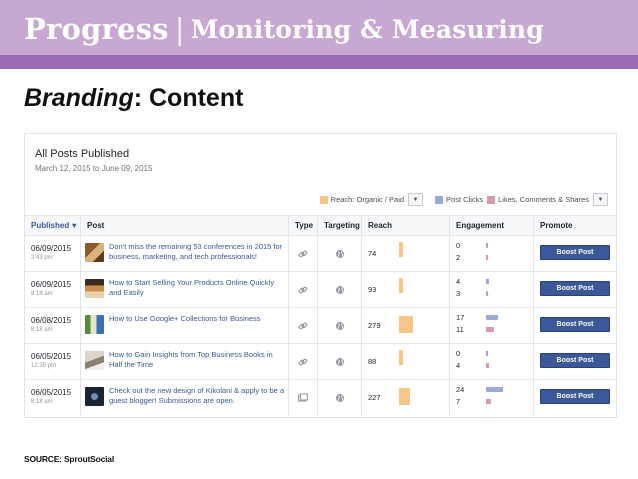 The width and height of the screenshot is (638, 479). I want to click on engagement-dropdown-button: ▼, so click(600, 199).